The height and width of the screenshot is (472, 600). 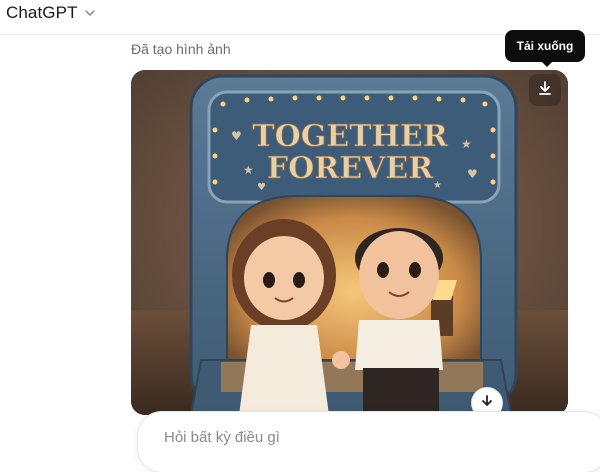 What do you see at coordinates (350, 168) in the screenshot?
I see `sign-text-line2: FOREVER` at bounding box center [350, 168].